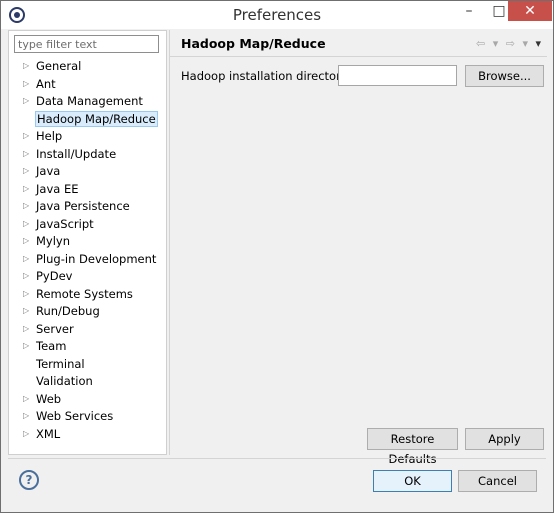 Image resolution: width=554 pixels, height=513 pixels. I want to click on tree-item-label: Plug-in Development, so click(96, 258).